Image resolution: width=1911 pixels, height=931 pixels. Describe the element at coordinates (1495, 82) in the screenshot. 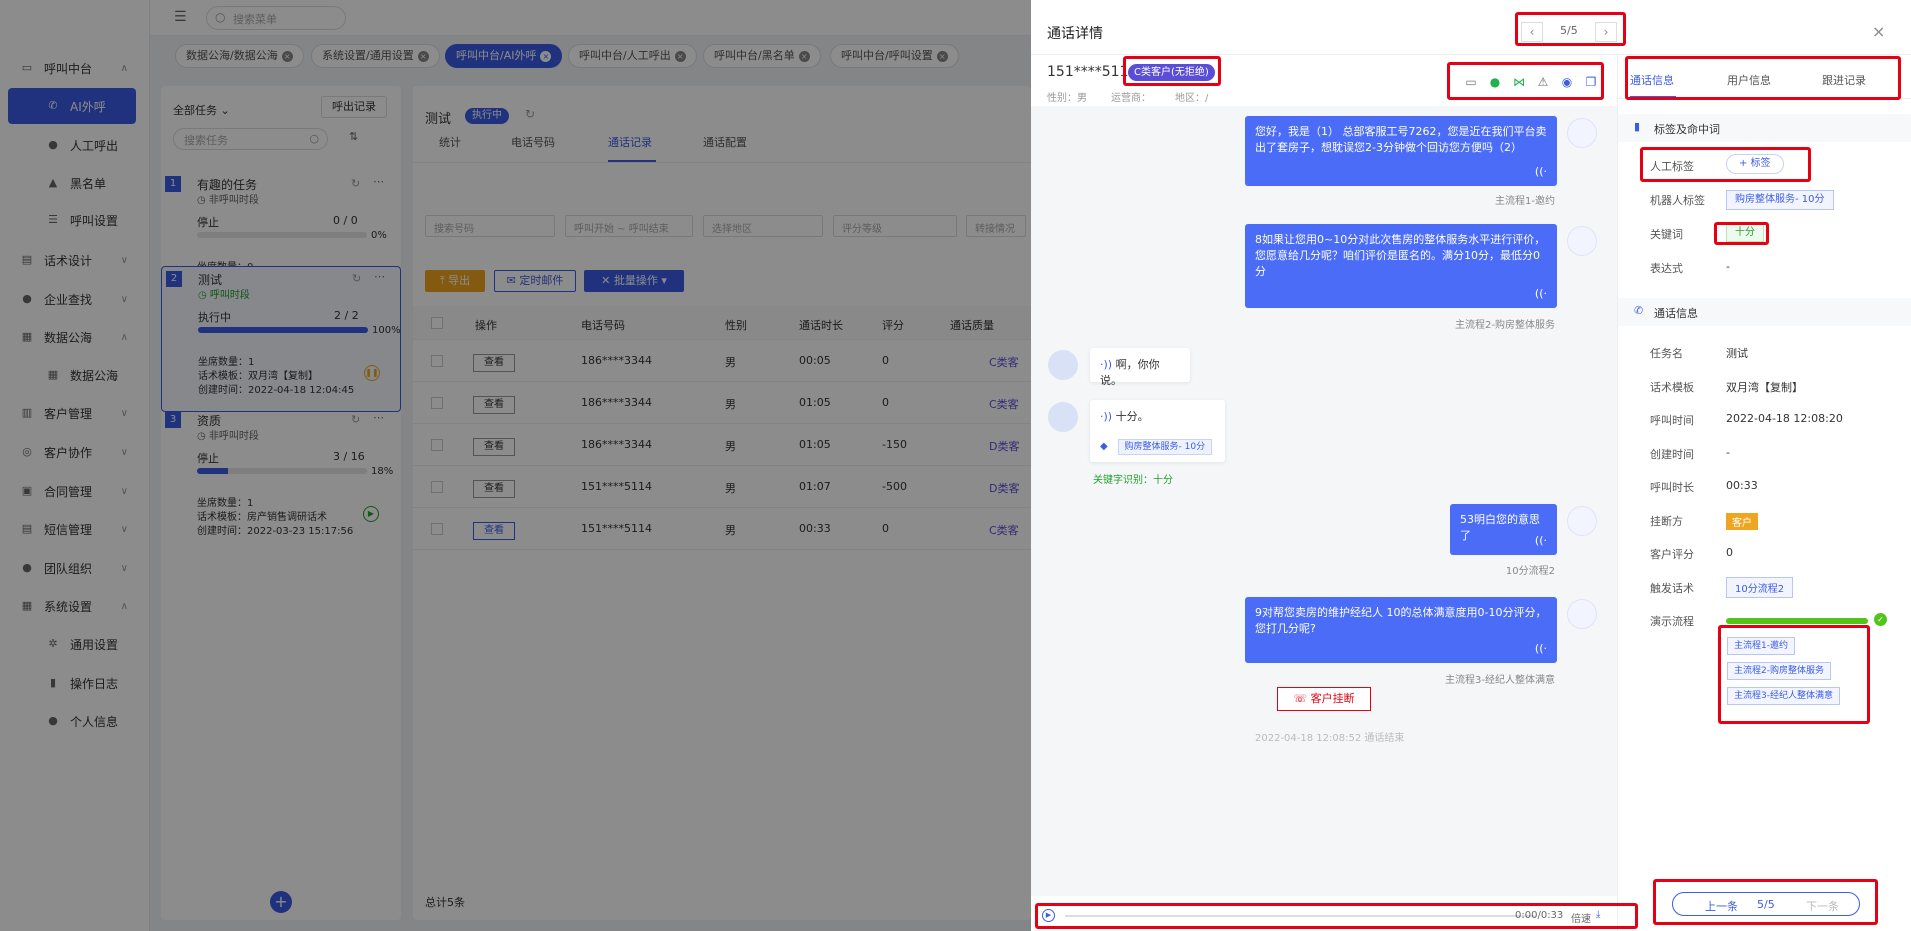

I see `message-icon: ●` at that location.